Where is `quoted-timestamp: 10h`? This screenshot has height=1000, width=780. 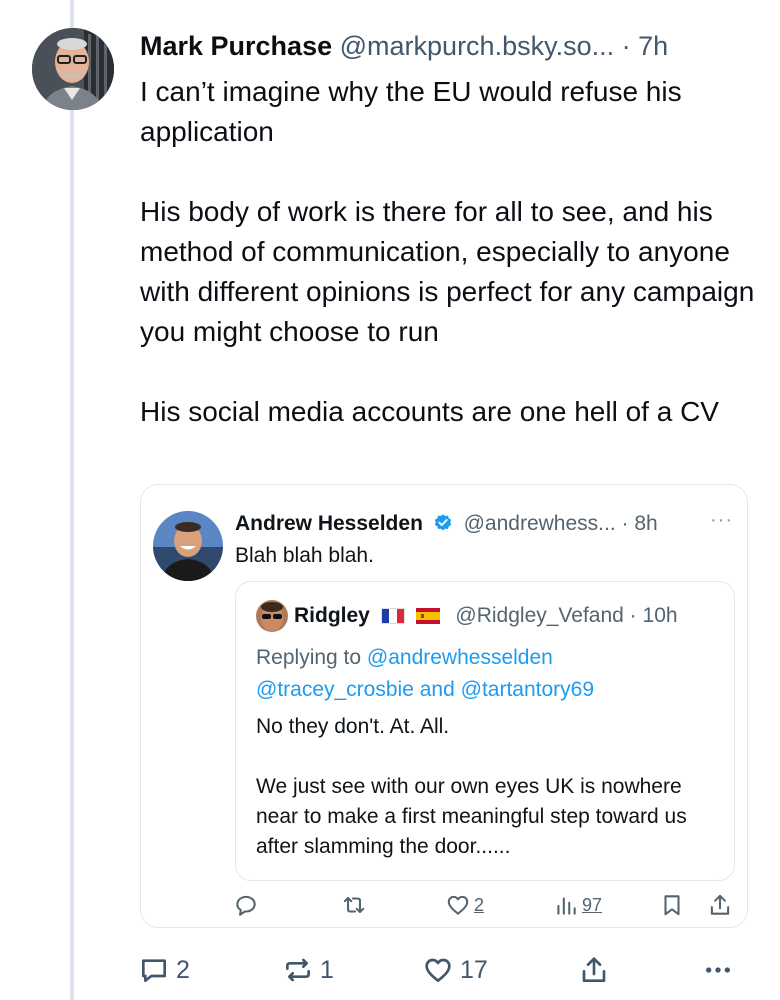 quoted-timestamp: 10h is located at coordinates (660, 615).